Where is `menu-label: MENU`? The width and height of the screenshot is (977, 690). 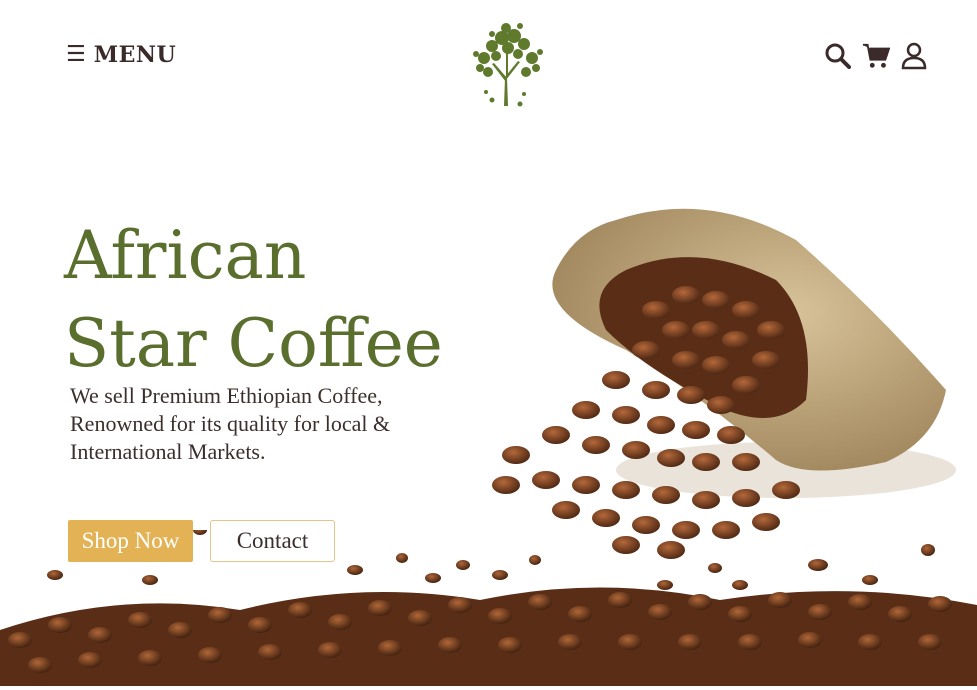
menu-label: MENU is located at coordinates (135, 55).